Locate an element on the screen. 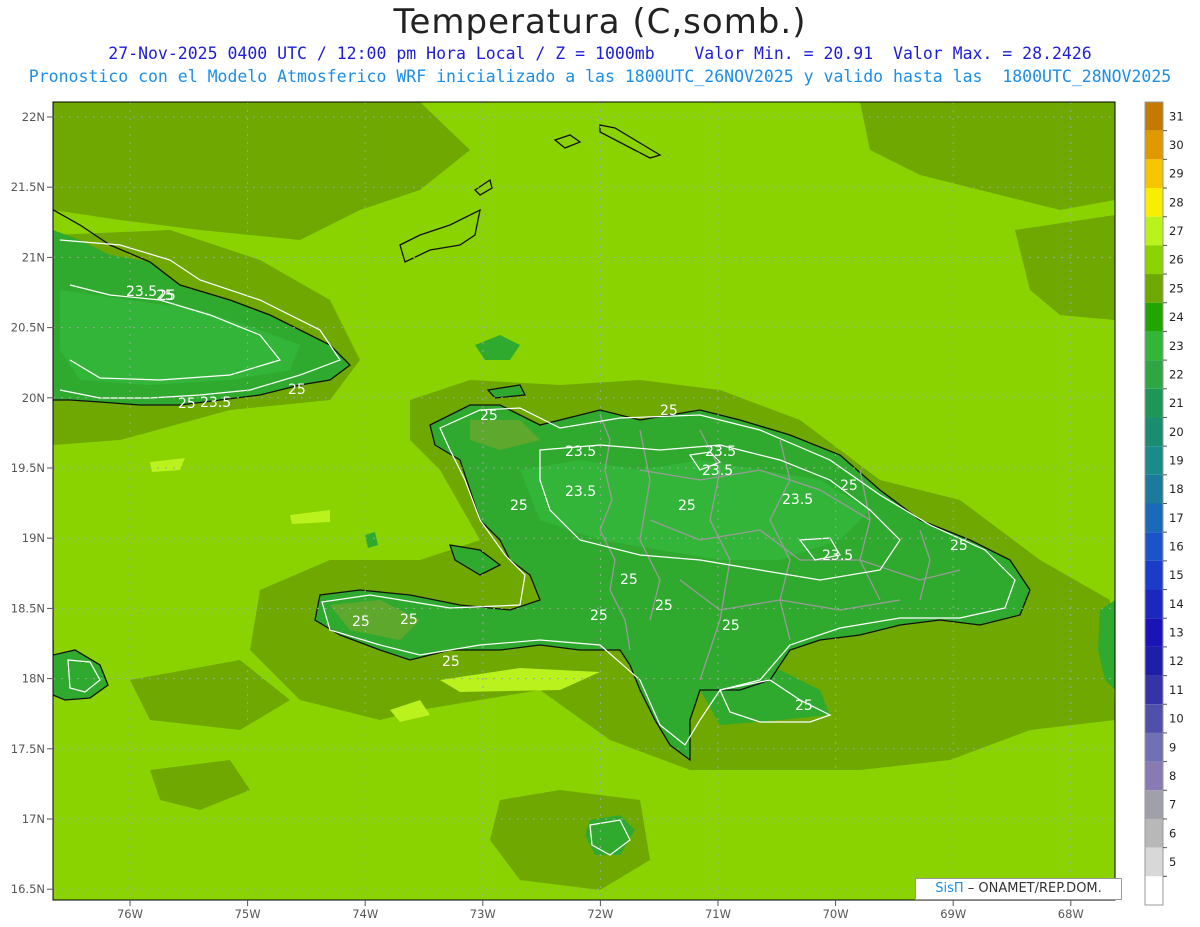  colorbar-label: 24 is located at coordinates (1176, 317).